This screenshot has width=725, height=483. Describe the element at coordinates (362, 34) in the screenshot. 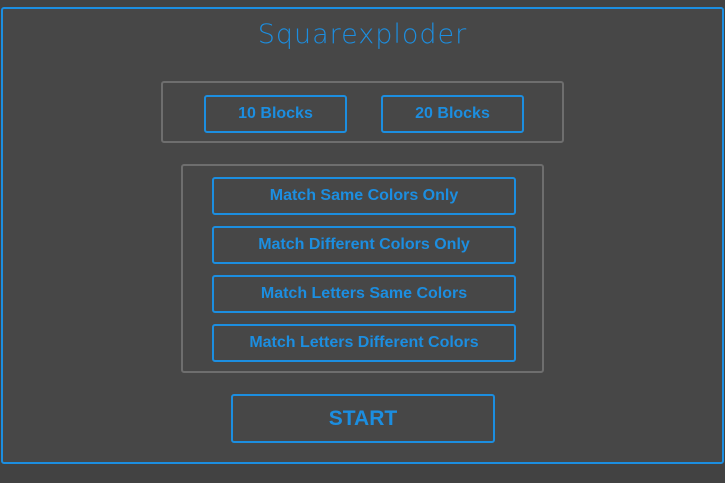

I see `game-title: Squarexploder` at that location.